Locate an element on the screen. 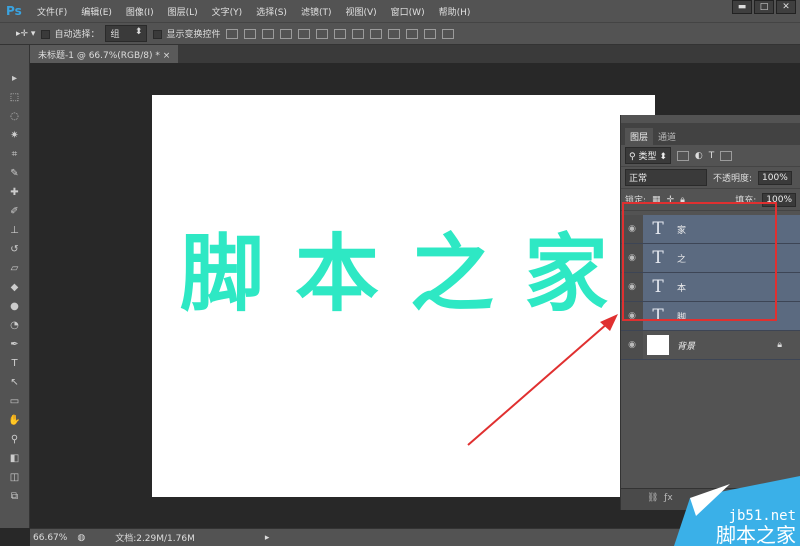 The height and width of the screenshot is (546, 800). watermark-logo: jb51.net 脚本之家 is located at coordinates (737, 511).